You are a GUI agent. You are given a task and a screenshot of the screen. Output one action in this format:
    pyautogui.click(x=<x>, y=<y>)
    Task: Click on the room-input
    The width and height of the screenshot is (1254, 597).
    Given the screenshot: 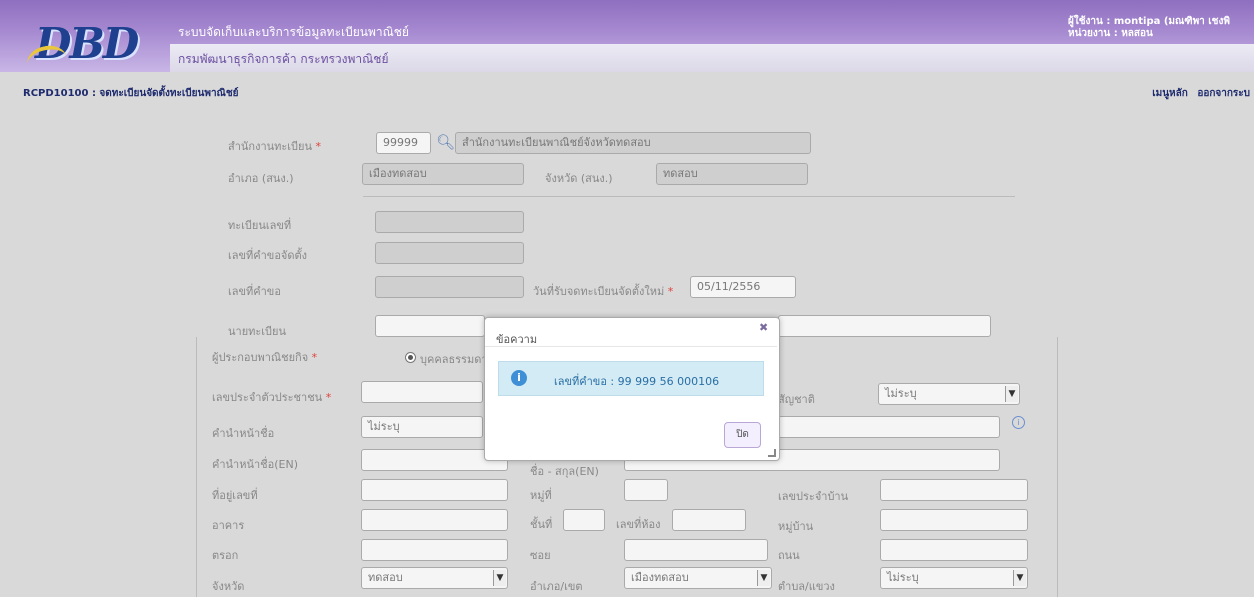 What is the action you would take?
    pyautogui.click(x=709, y=520)
    